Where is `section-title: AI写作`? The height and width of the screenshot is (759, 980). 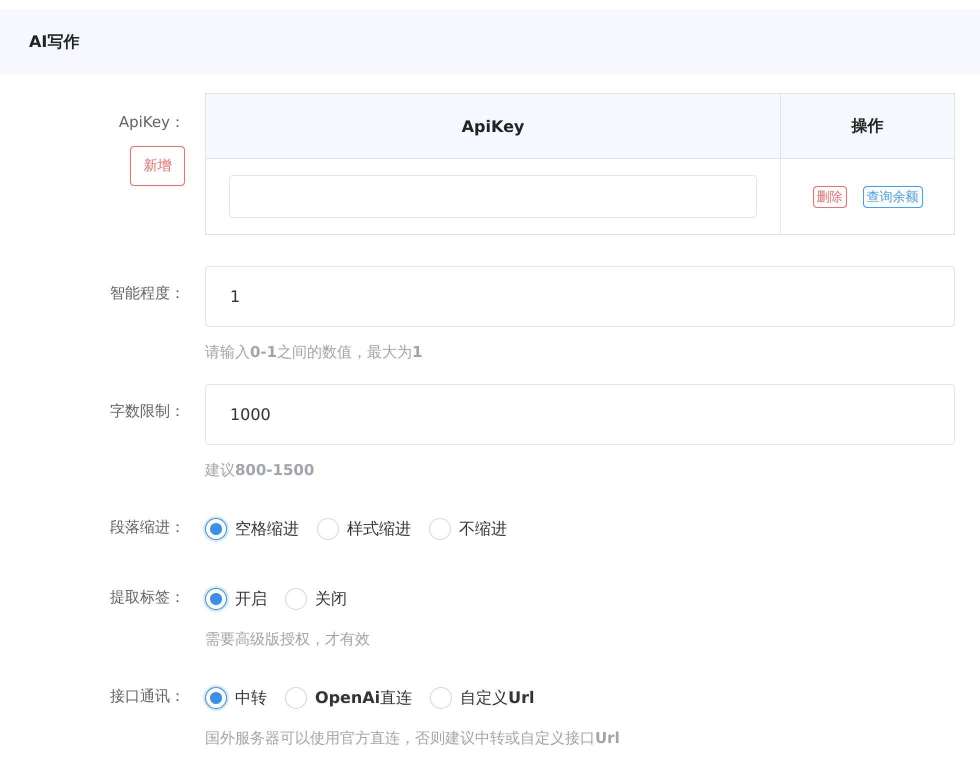 section-title: AI写作 is located at coordinates (54, 42).